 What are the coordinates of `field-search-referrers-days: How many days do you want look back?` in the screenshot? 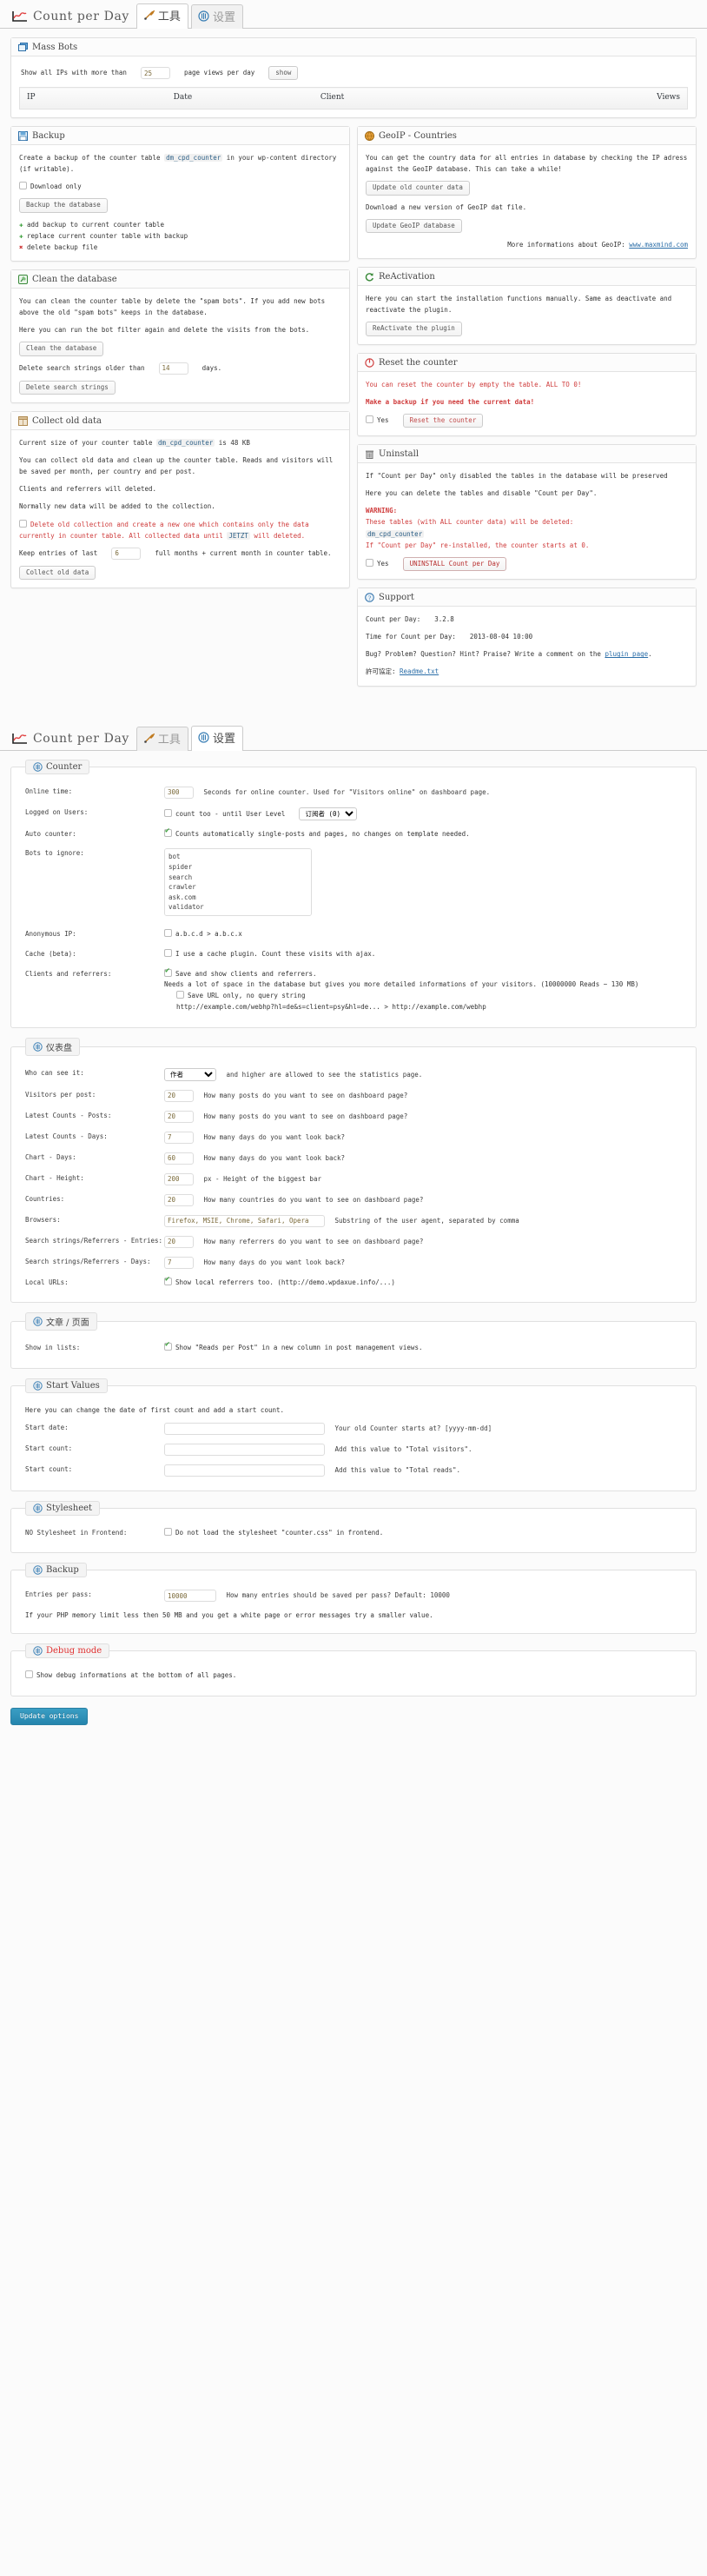 It's located at (425, 1262).